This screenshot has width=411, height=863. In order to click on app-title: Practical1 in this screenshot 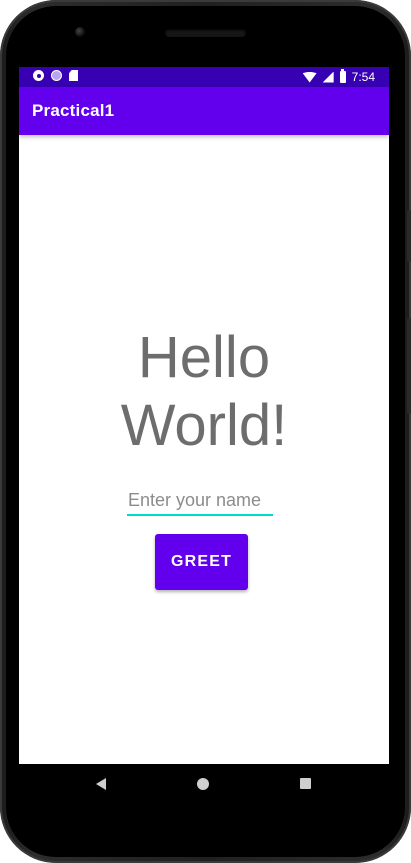, I will do `click(73, 110)`.